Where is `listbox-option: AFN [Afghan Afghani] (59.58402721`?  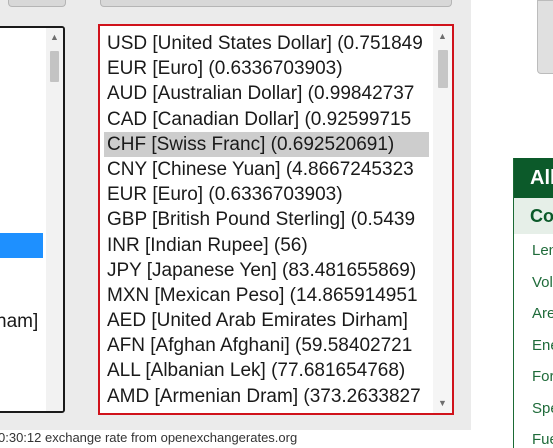
listbox-option: AFN [Afghan Afghani] (59.58402721 is located at coordinates (266, 345).